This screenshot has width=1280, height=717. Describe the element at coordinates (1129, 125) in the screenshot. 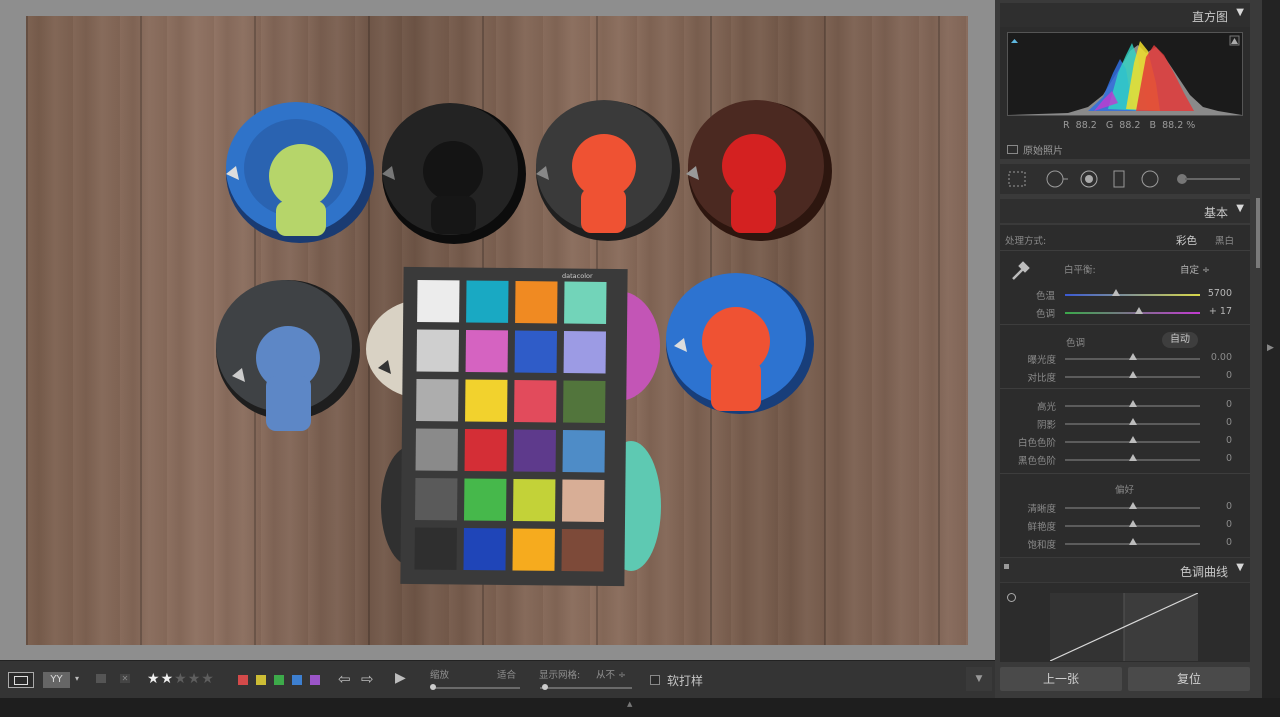

I see `histogram-readout: R 88.2 G 88.2 B 88.2 %` at that location.